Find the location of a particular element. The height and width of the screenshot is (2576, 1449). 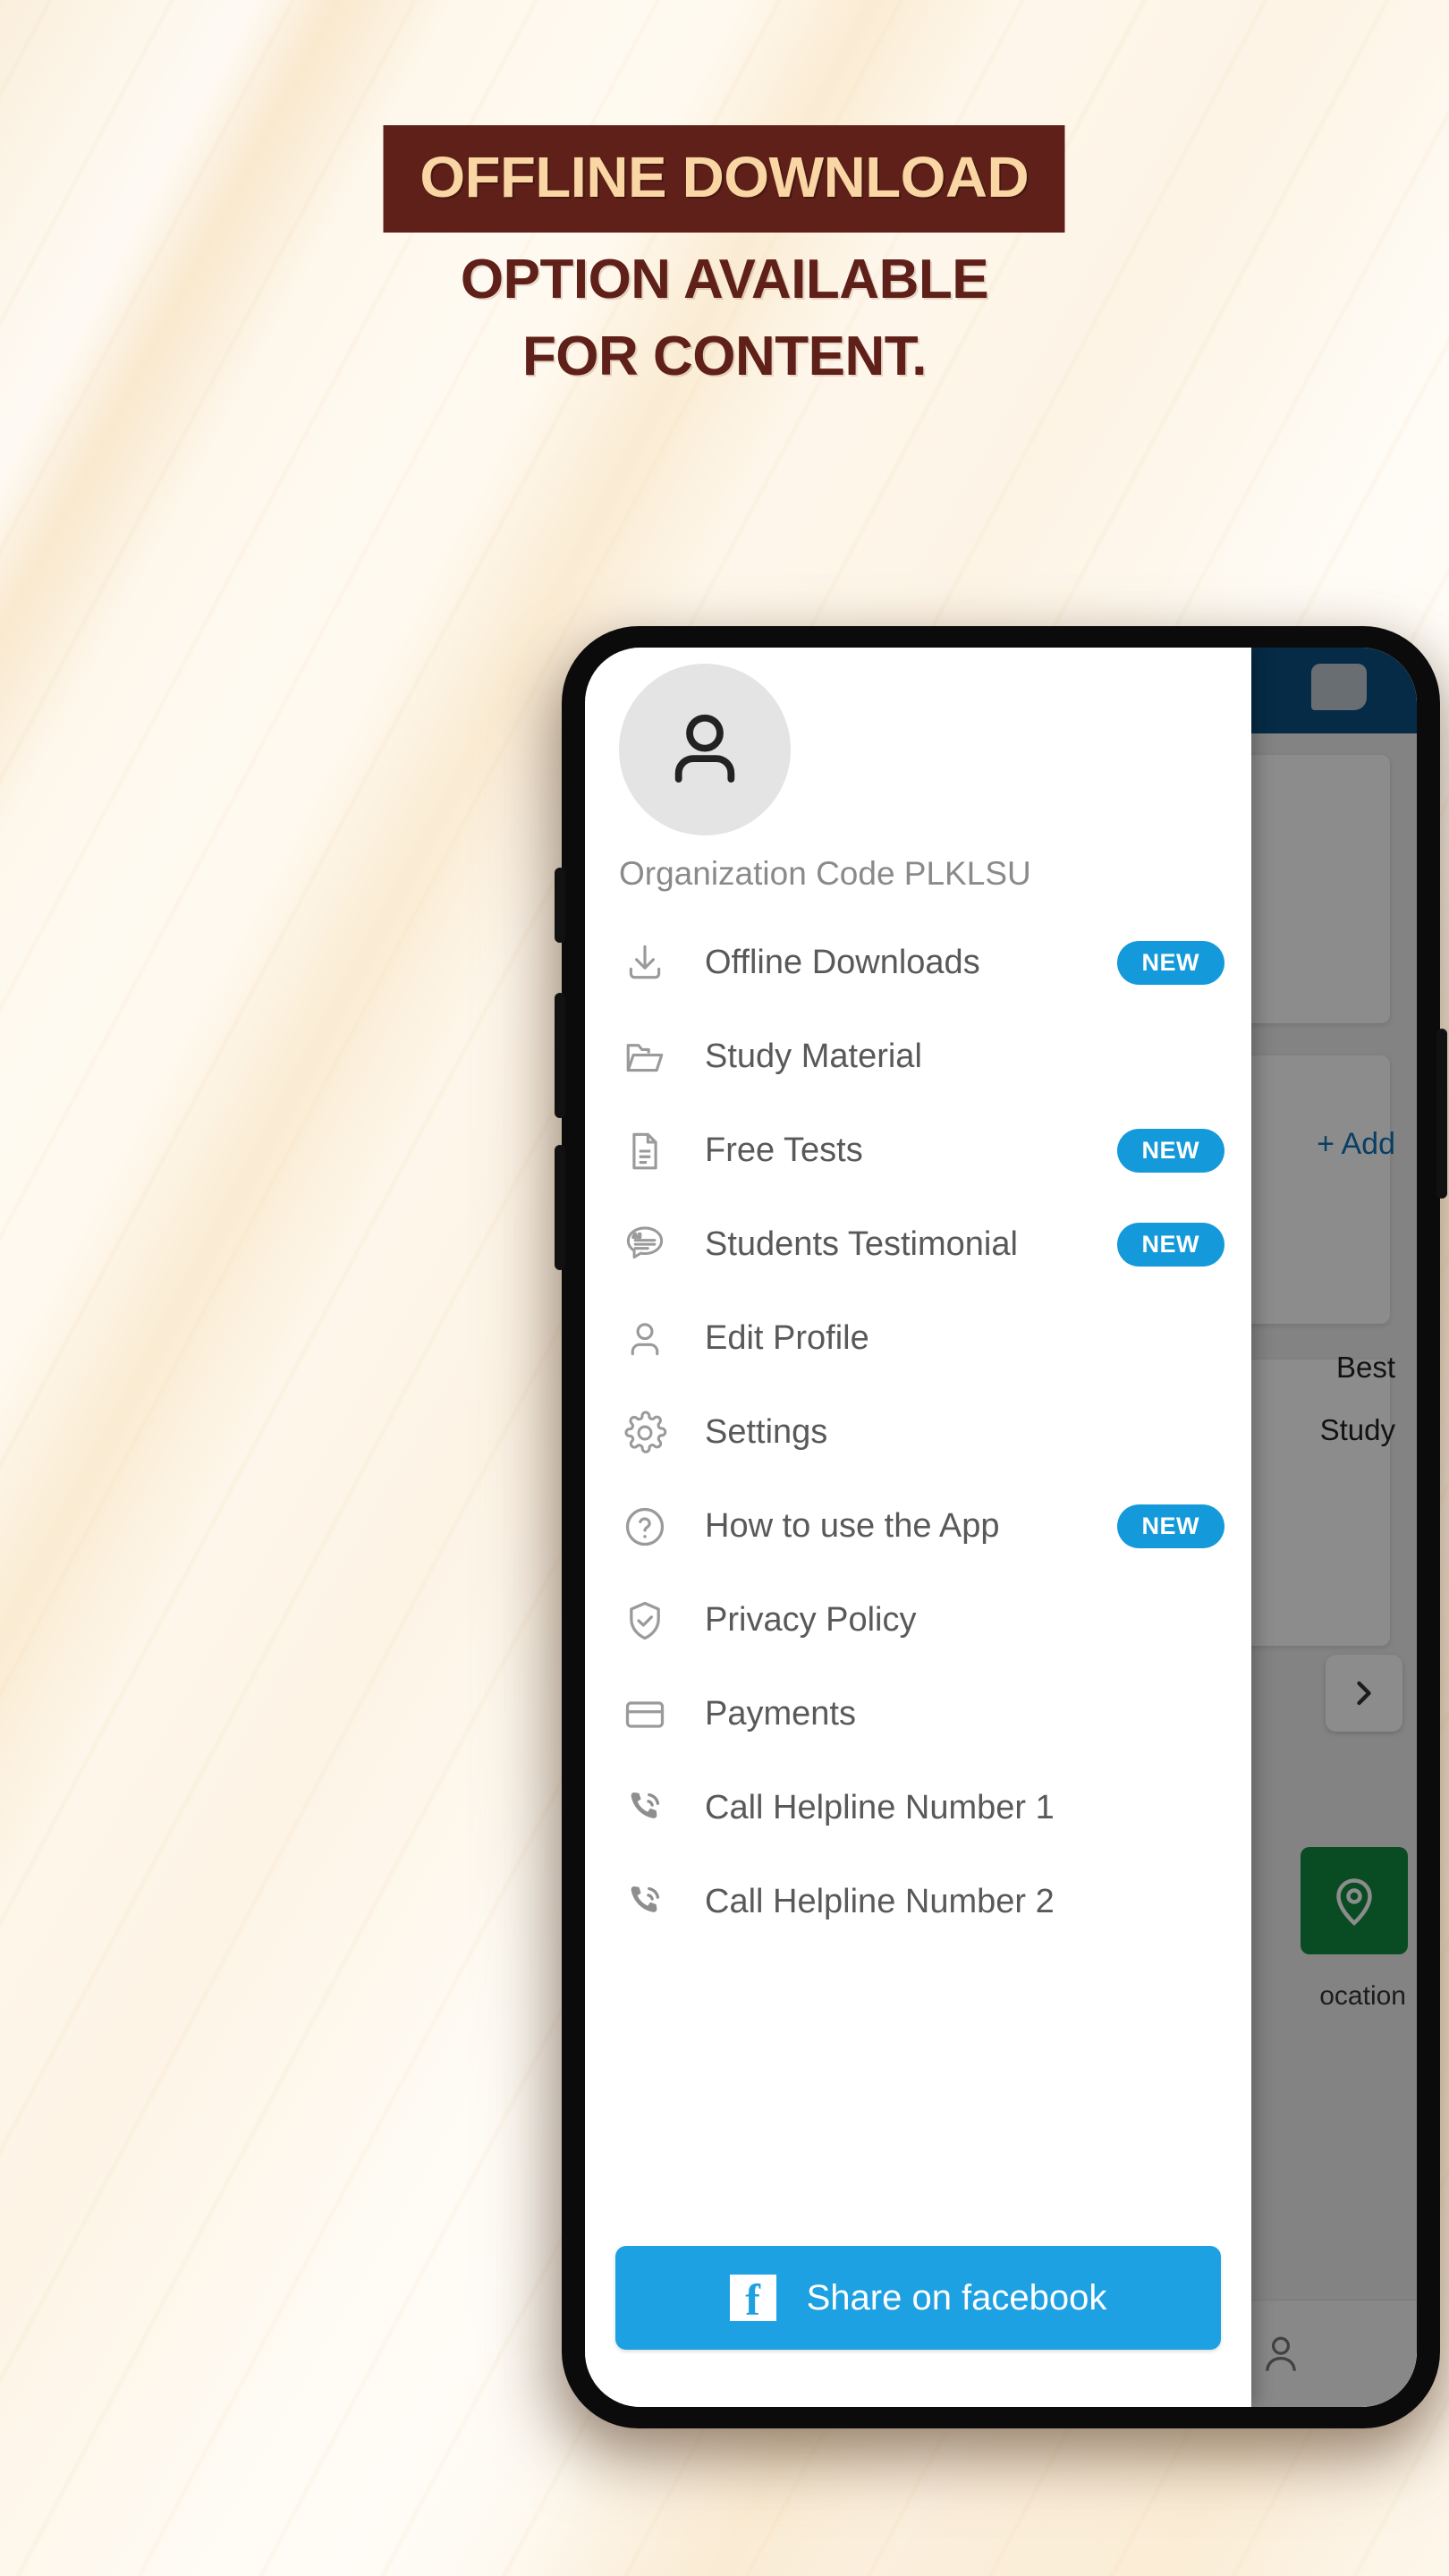

menu-item-how-to-use-the-app: How to use the App NEW is located at coordinates (918, 1526).